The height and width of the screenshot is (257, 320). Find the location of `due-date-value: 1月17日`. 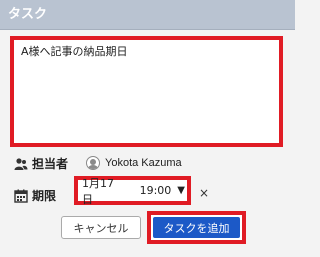

due-date-value: 1月17日 is located at coordinates (98, 191).